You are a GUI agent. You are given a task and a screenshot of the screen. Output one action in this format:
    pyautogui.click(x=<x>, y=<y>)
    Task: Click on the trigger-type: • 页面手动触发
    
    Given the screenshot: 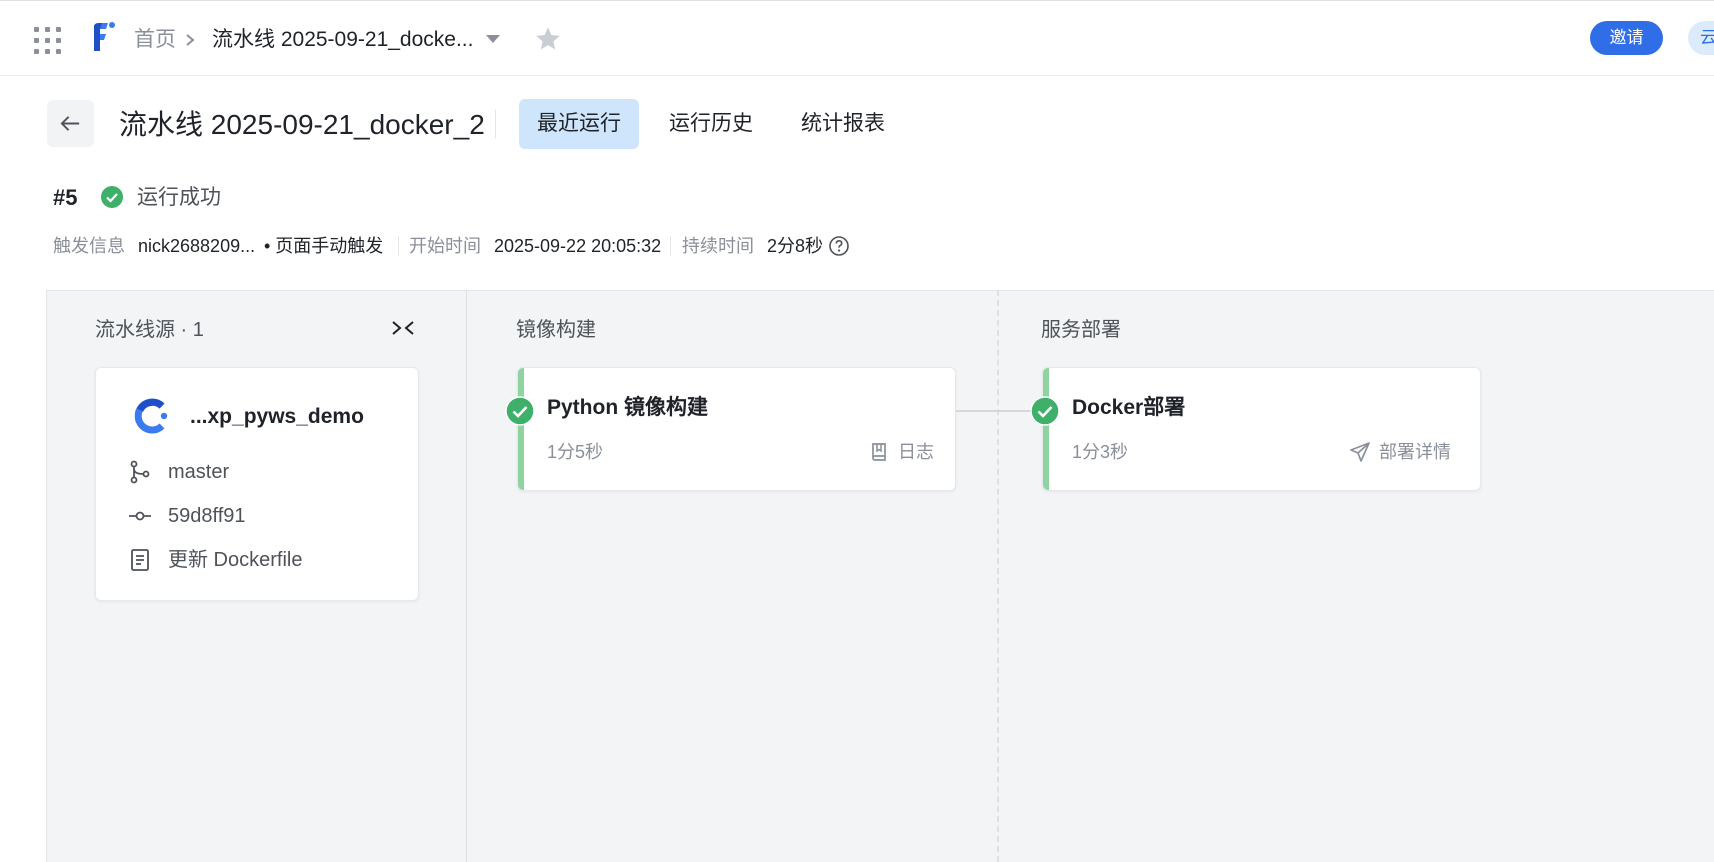 What is the action you would take?
    pyautogui.click(x=324, y=246)
    